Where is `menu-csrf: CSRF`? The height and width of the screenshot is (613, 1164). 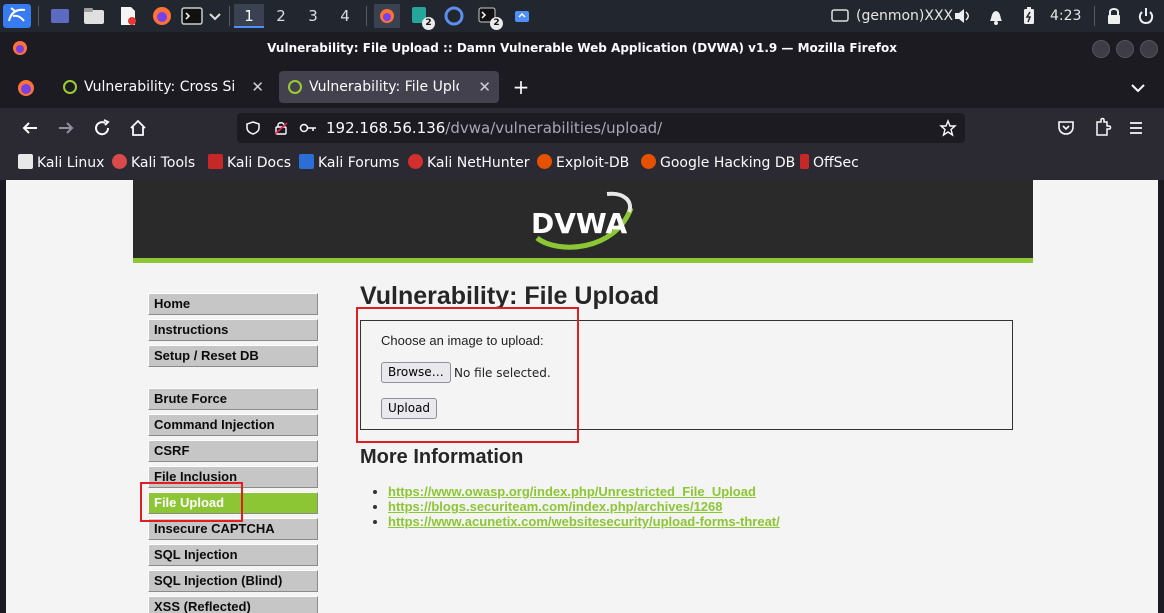 menu-csrf: CSRF is located at coordinates (233, 451).